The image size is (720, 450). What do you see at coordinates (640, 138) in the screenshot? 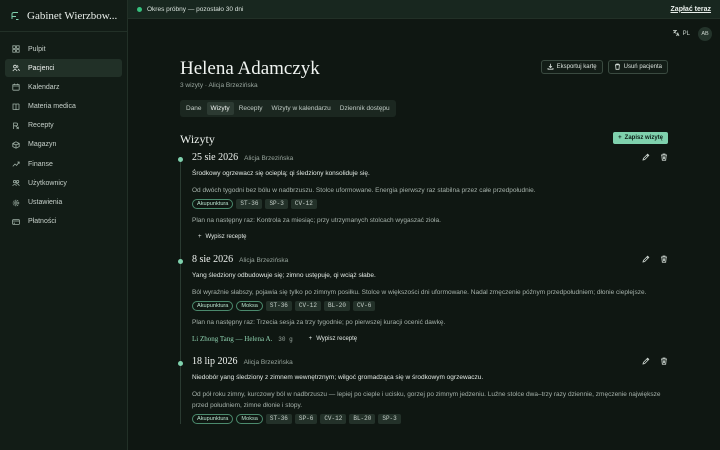
I see `add-visit-button: + Zapisz wizytę` at bounding box center [640, 138].